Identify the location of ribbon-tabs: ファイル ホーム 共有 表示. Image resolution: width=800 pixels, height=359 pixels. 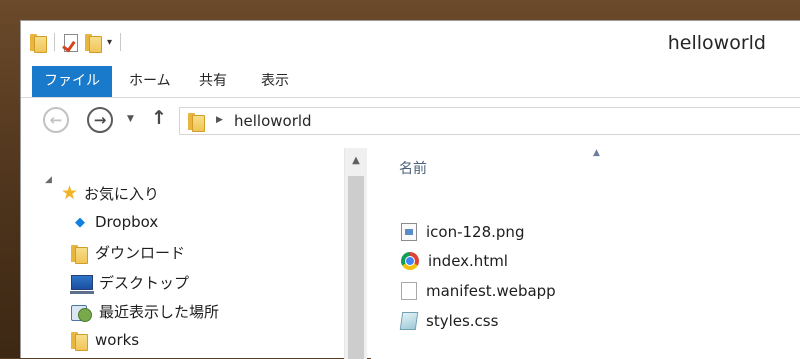
(410, 82).